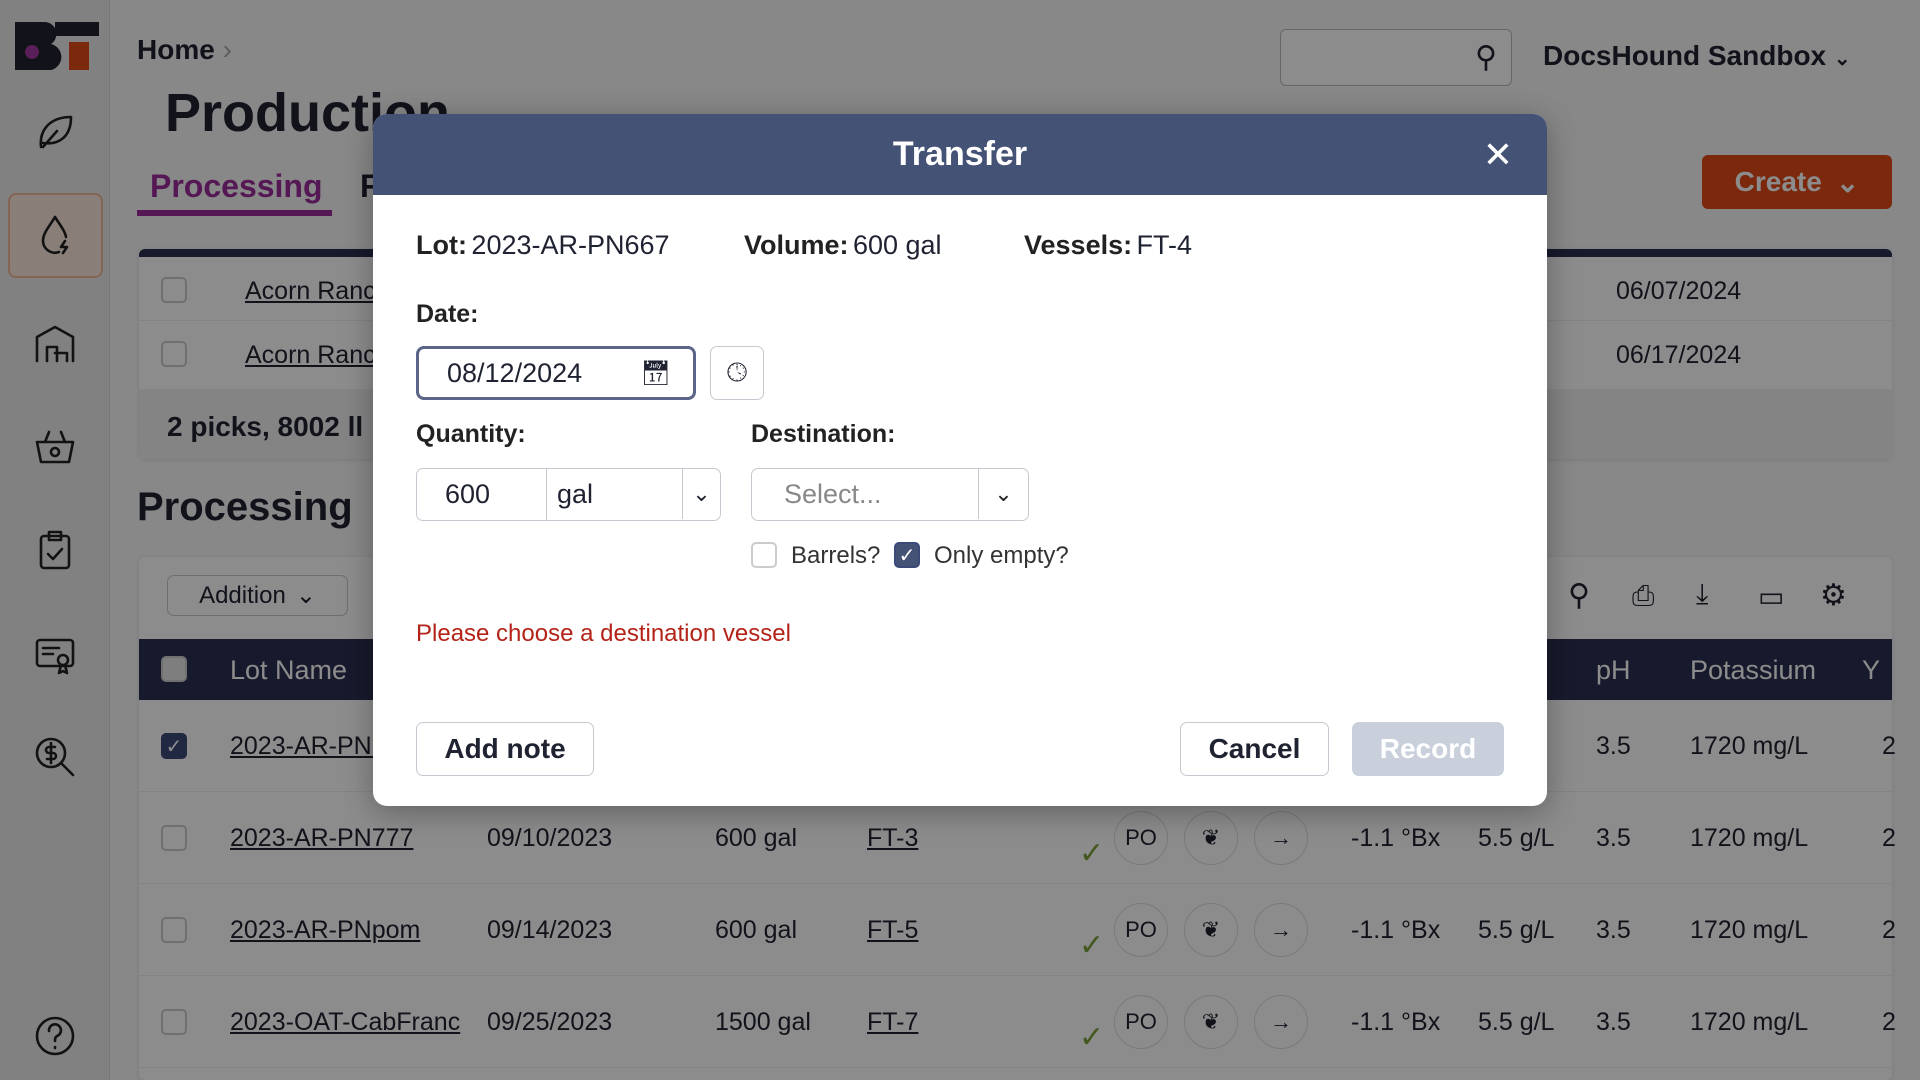 The width and height of the screenshot is (1920, 1080). Describe the element at coordinates (897, 245) in the screenshot. I see `volume-value: 600 gal` at that location.